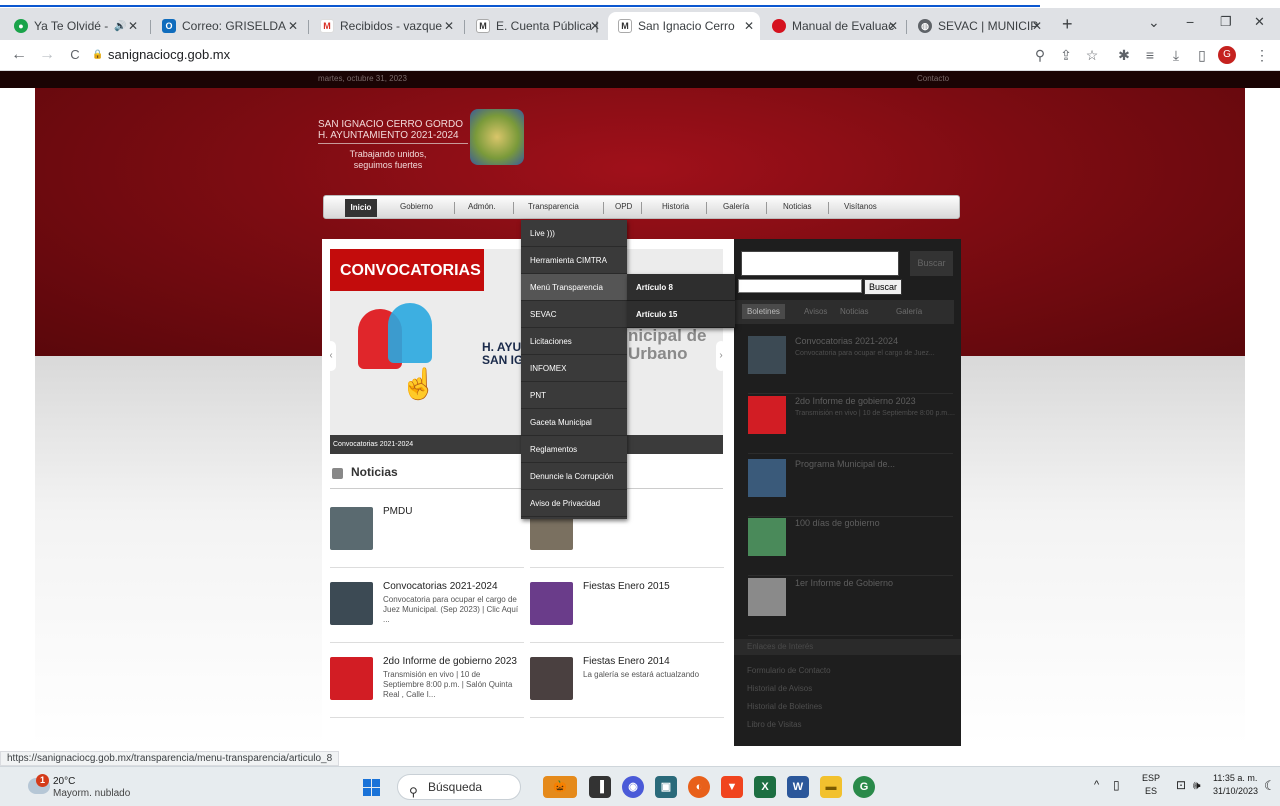 This screenshot has height=806, width=1280. What do you see at coordinates (1227, 55) in the screenshot?
I see `profile-avatar: G` at bounding box center [1227, 55].